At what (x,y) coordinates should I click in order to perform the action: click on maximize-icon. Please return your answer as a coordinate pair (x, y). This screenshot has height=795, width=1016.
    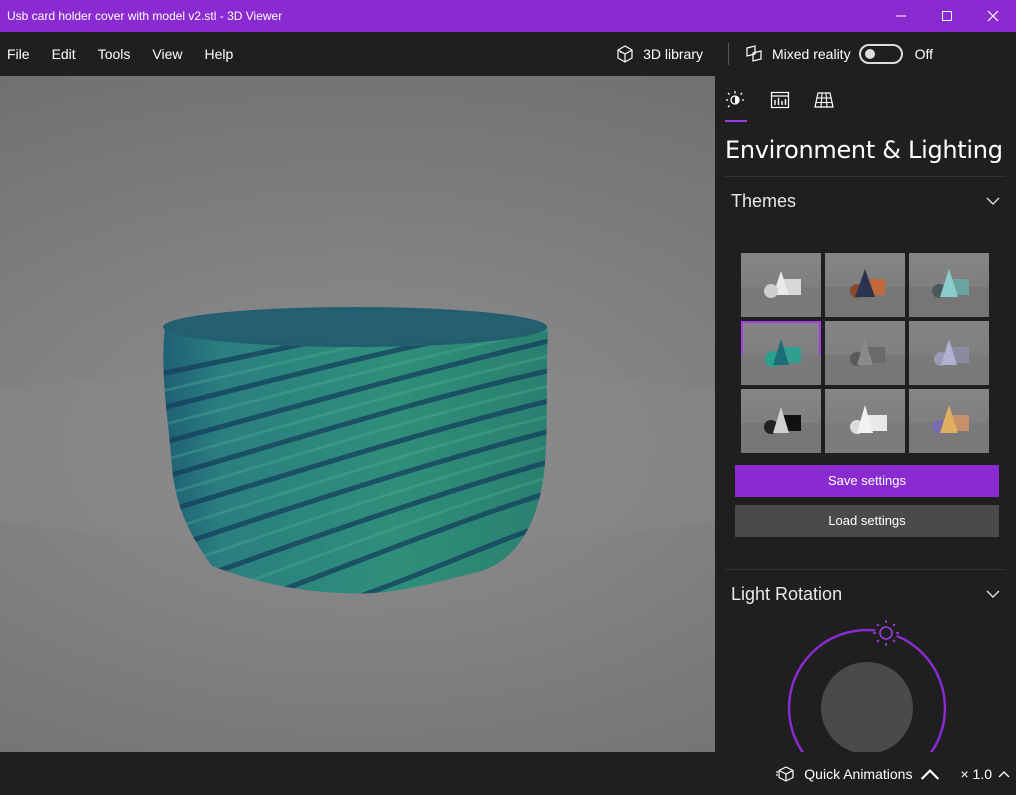
    Looking at the image, I should click on (947, 16).